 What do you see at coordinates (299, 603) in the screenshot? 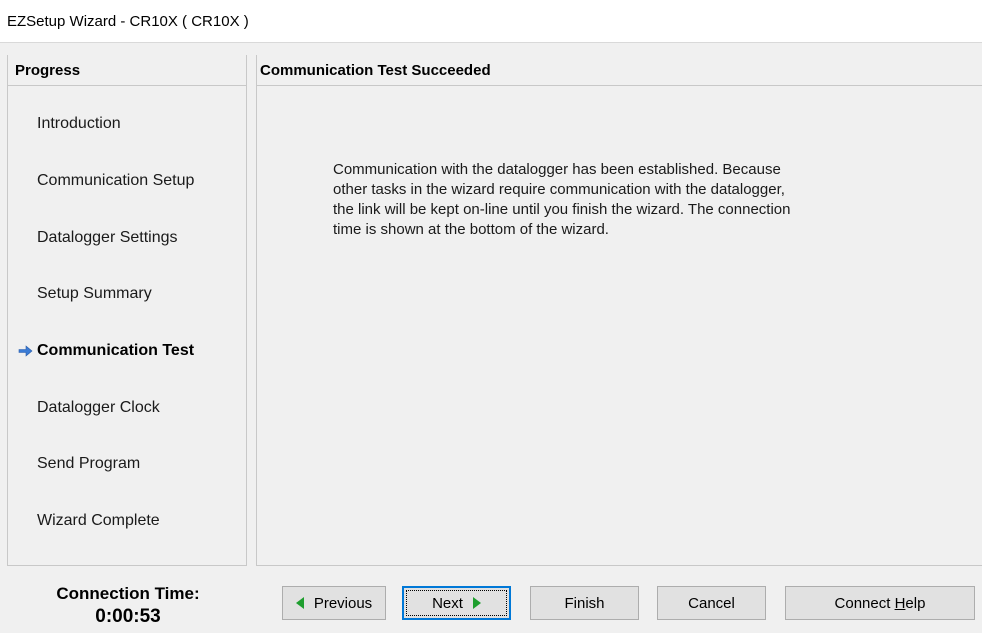
I see `left-arrow-icon` at bounding box center [299, 603].